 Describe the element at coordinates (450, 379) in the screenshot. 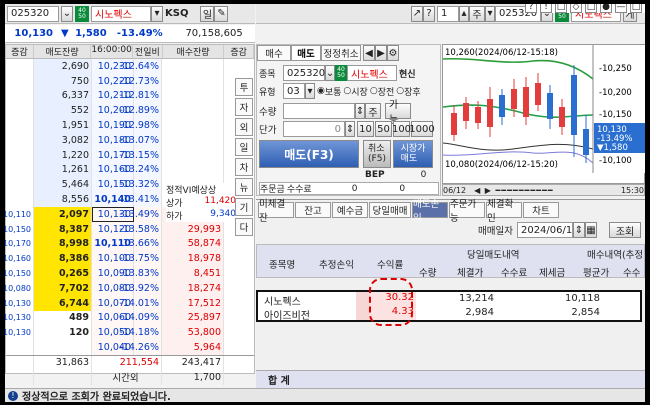

I see `total-row-bottom: 합 계` at that location.